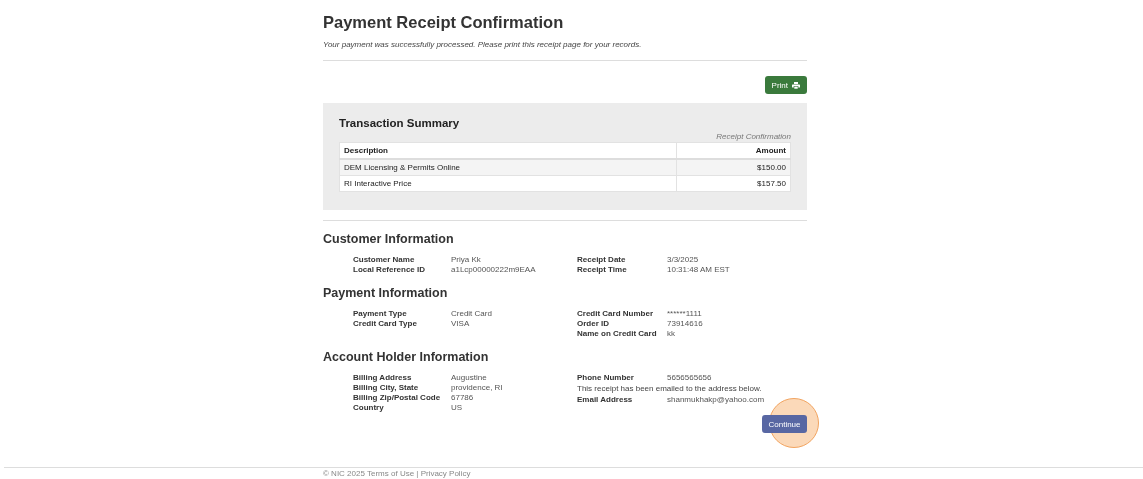  I want to click on field-value: 5656565656, so click(690, 378).